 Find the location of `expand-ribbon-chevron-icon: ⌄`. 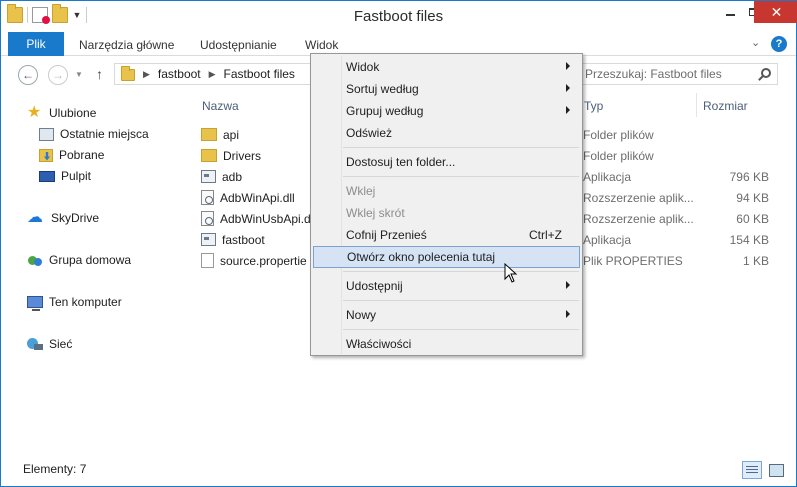

expand-ribbon-chevron-icon: ⌄ is located at coordinates (755, 42).